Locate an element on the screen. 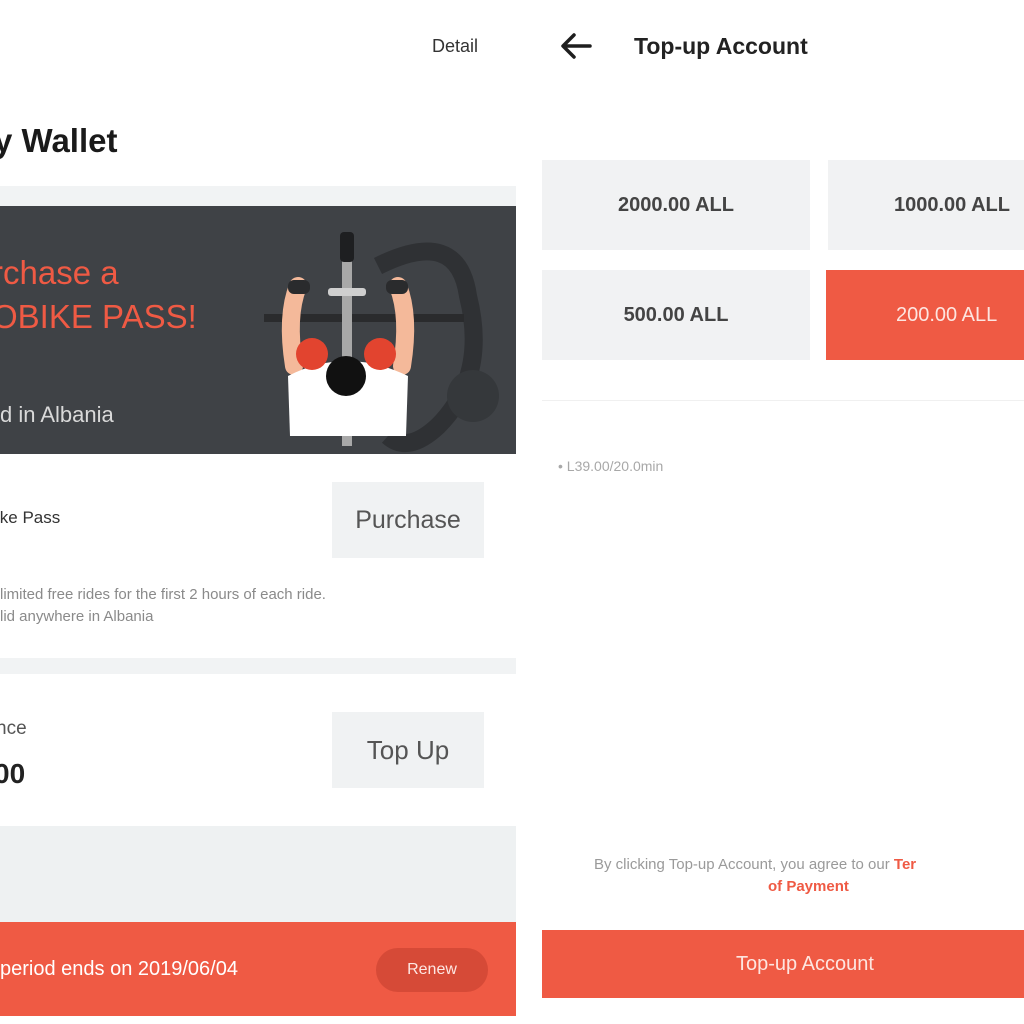  balance-value: 00 is located at coordinates (13, 773).